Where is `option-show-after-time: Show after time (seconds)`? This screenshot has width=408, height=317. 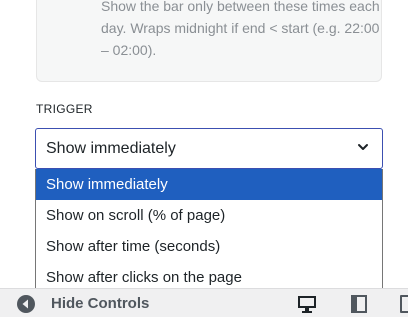
option-show-after-time: Show after time (seconds) is located at coordinates (209, 246).